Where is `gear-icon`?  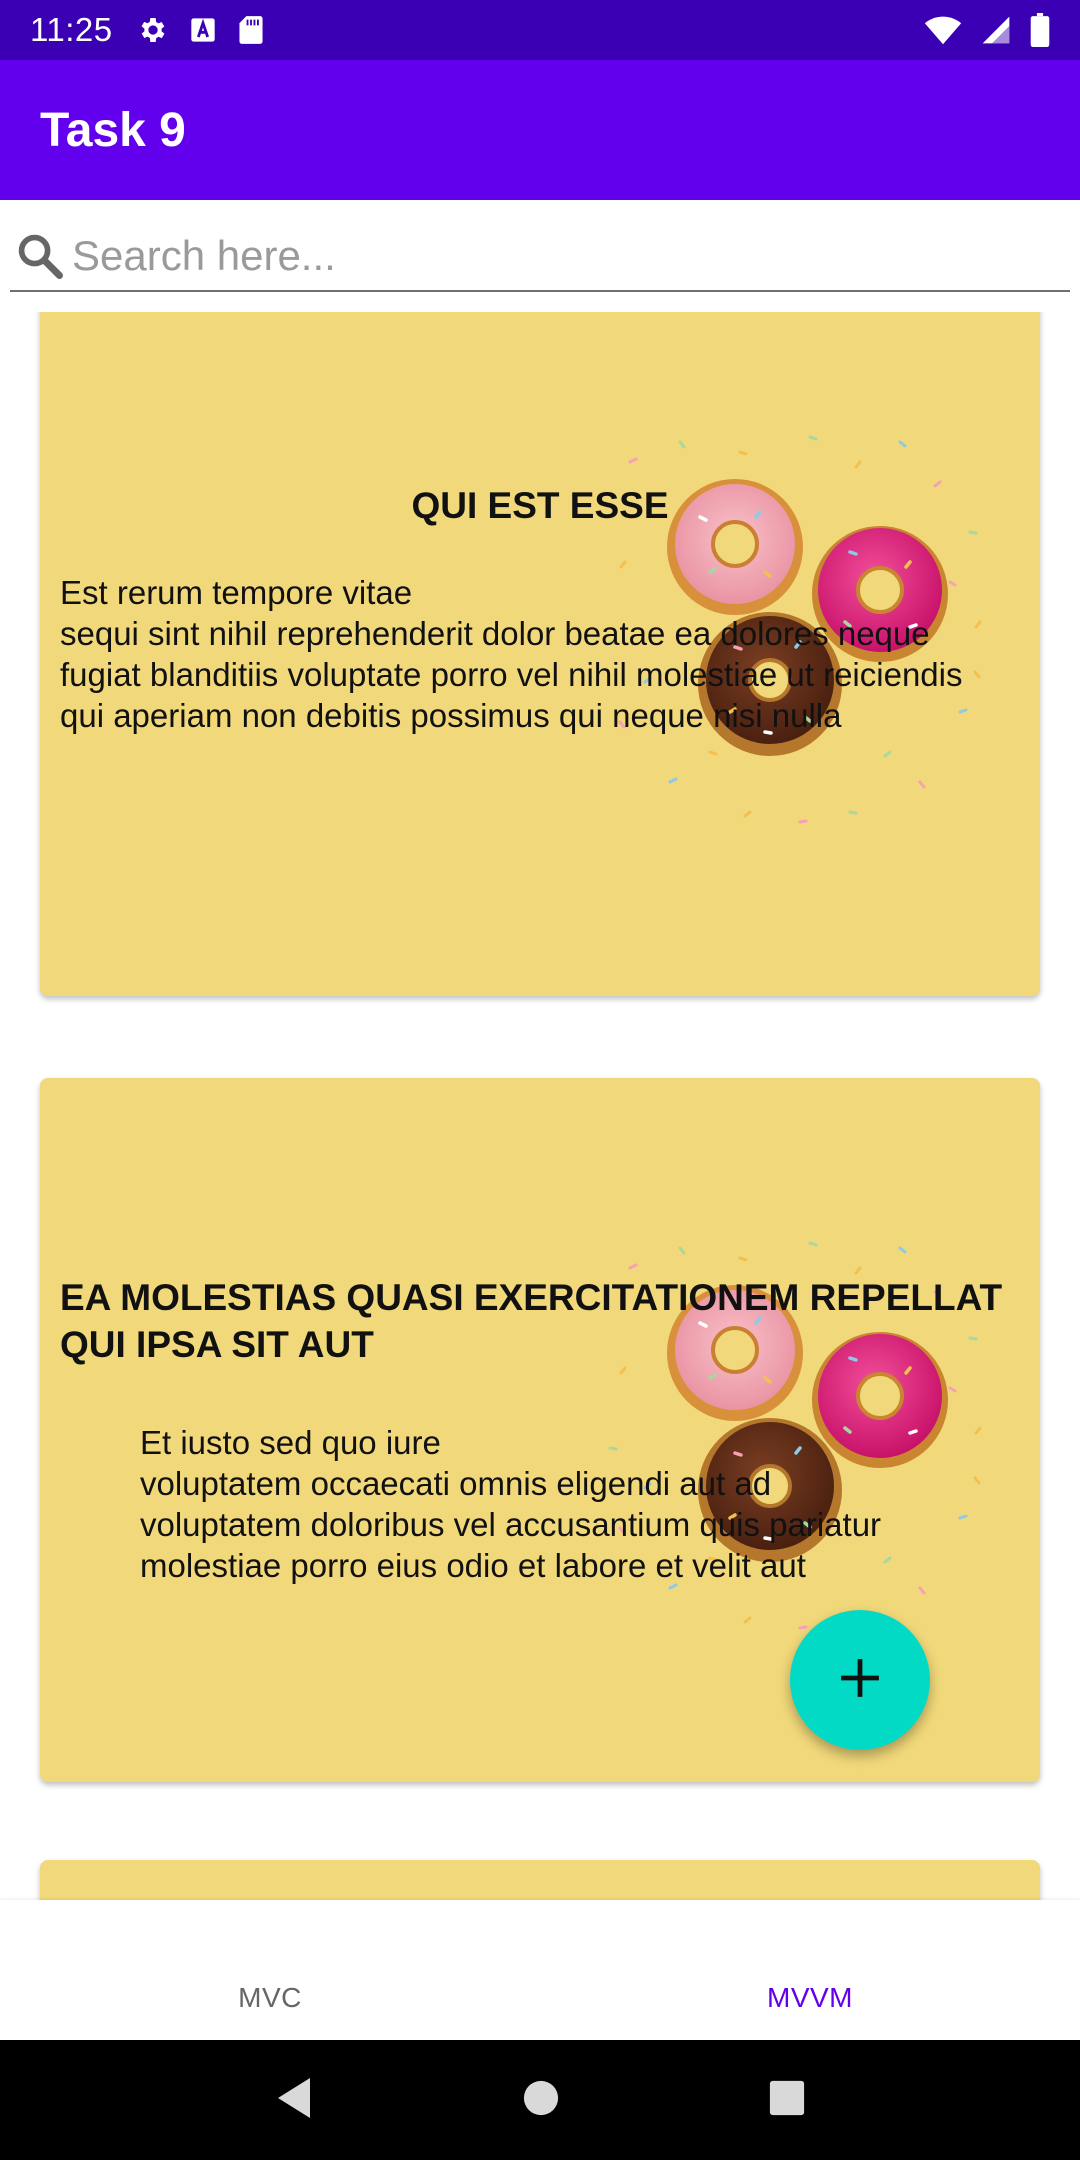
gear-icon is located at coordinates (153, 30).